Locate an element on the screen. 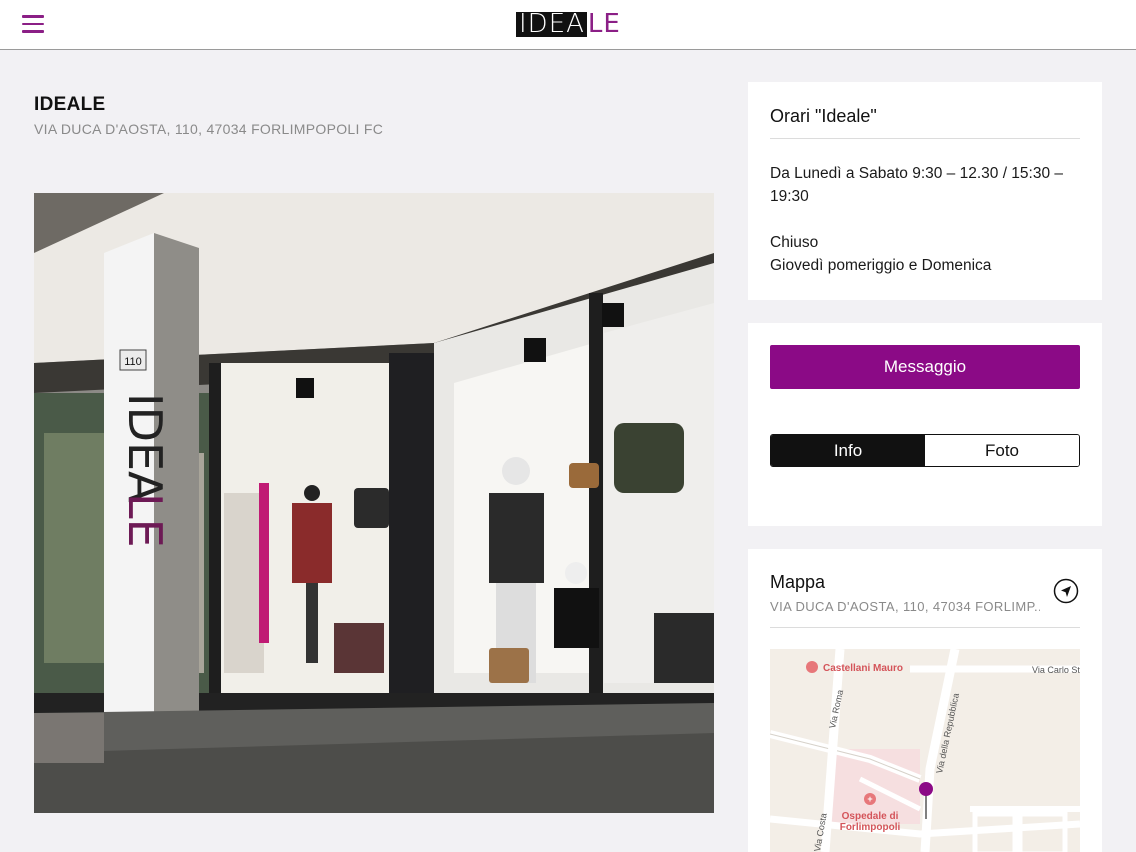  top-bar: IDEA LE is located at coordinates (568, 25).